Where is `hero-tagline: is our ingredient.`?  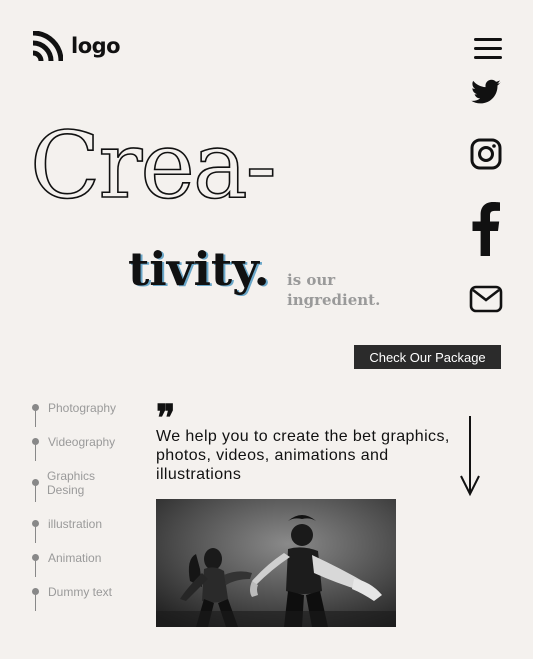
hero-tagline: is our ingredient. is located at coordinates (333, 290).